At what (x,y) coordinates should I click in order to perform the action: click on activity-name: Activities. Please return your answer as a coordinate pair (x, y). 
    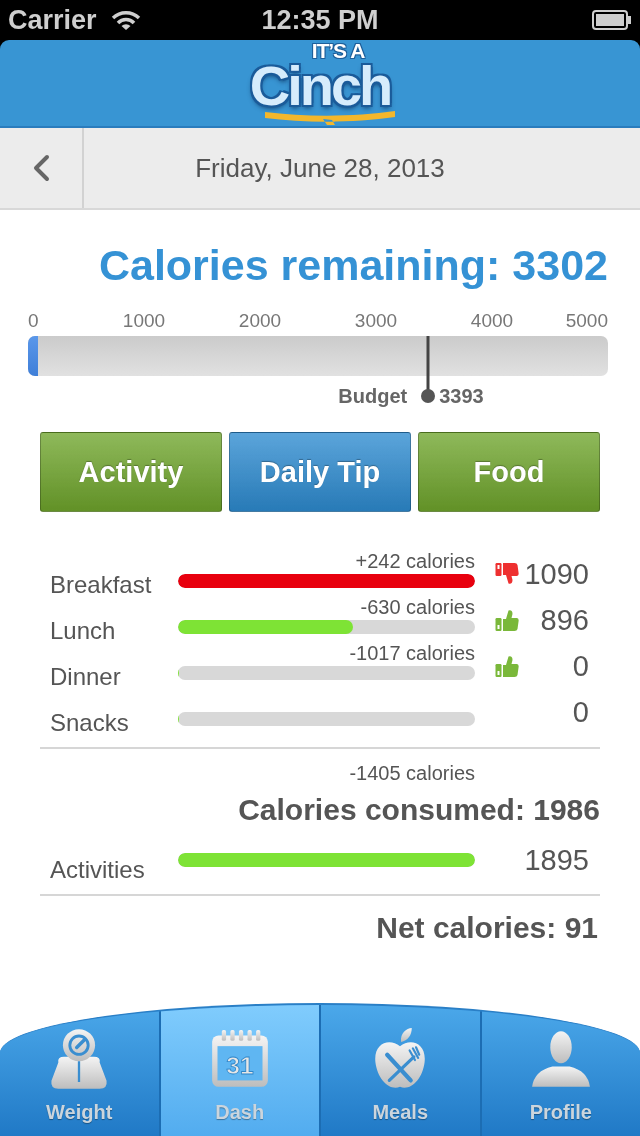
    Looking at the image, I should click on (98, 870).